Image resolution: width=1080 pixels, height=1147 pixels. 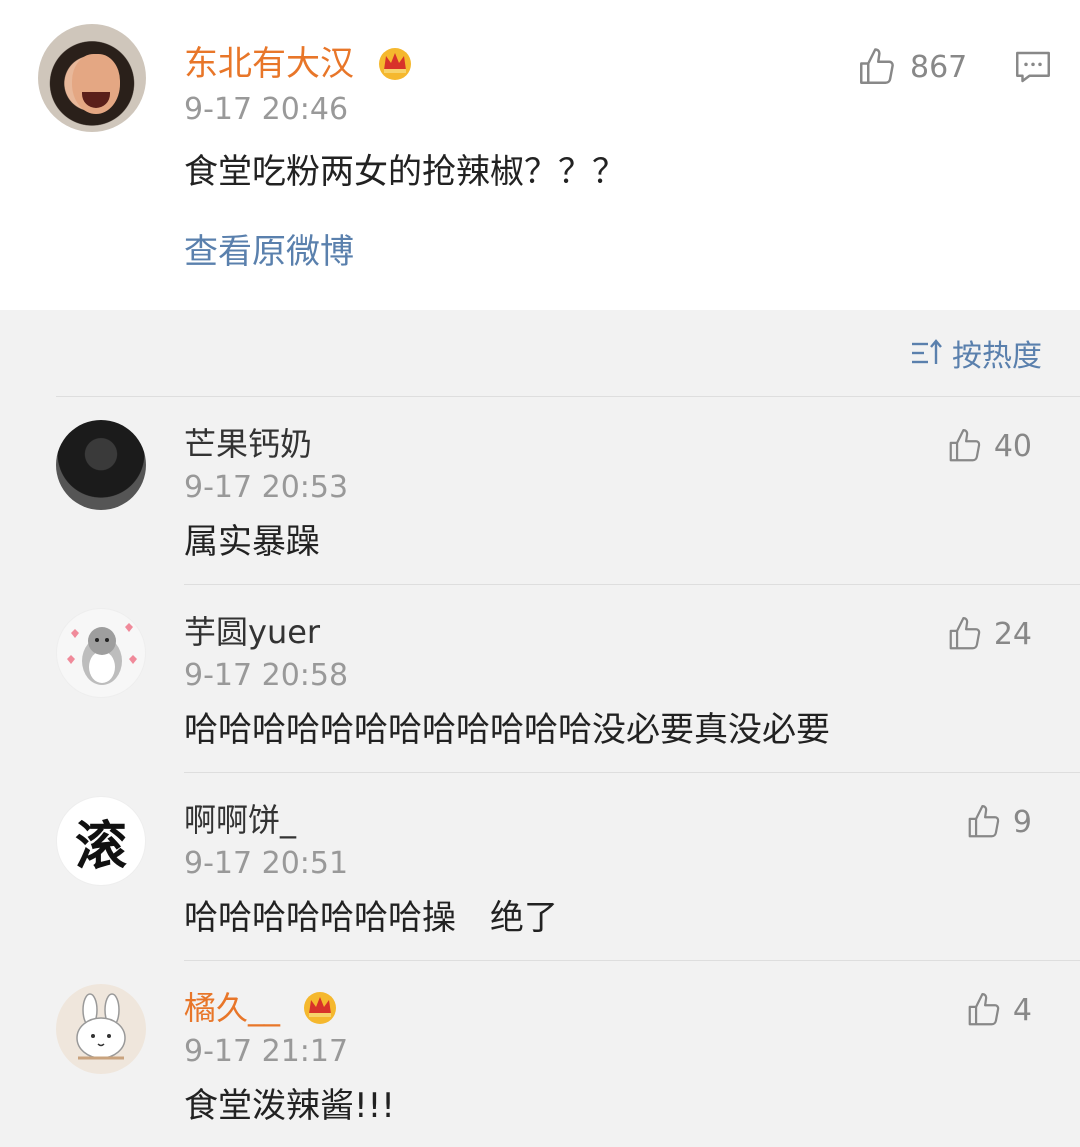 I want to click on commenter-avatar: 滚, so click(x=101, y=841).